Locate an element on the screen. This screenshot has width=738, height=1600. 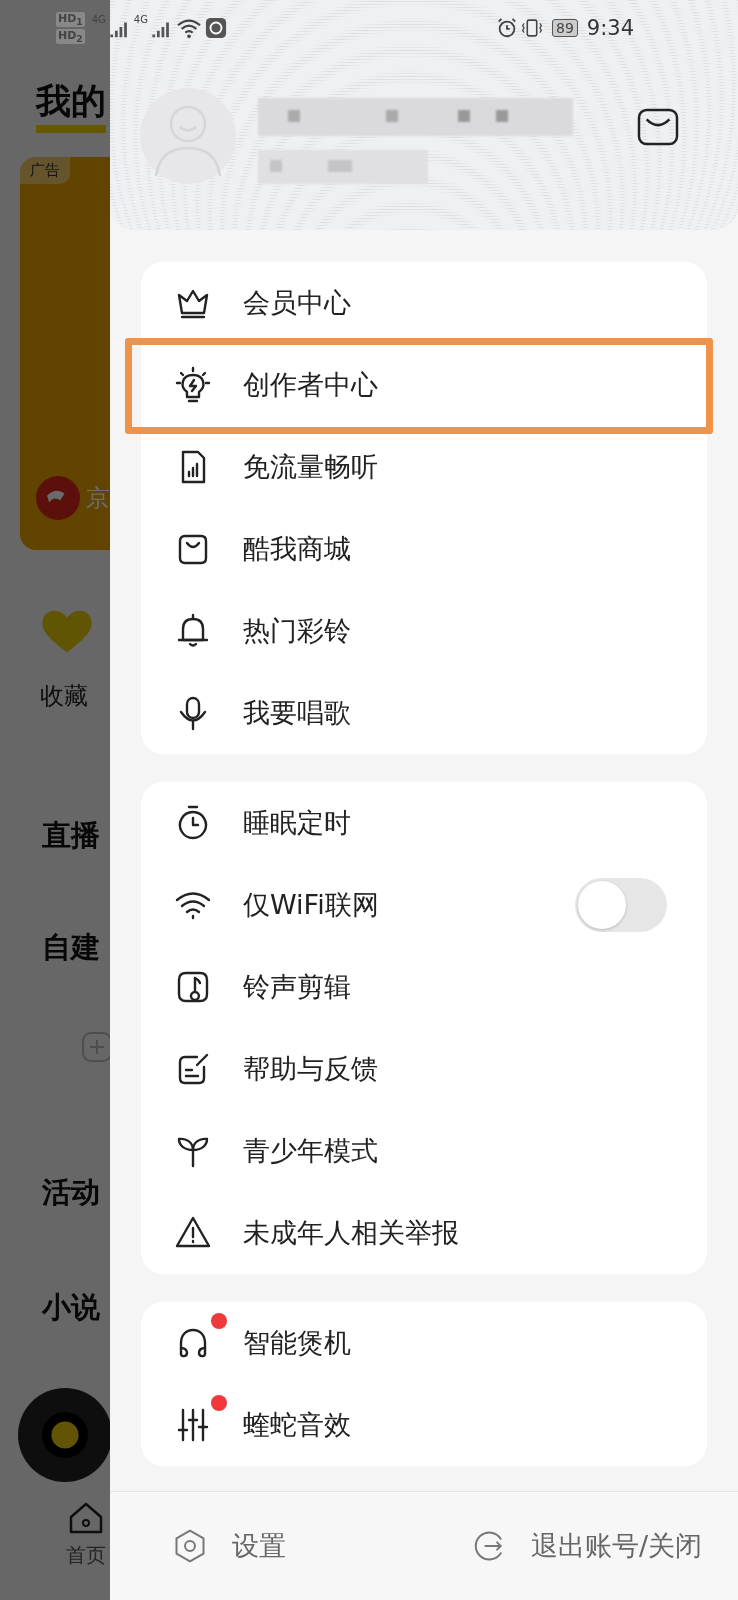
menu-item: 热门彩铃 is located at coordinates (455, 631).